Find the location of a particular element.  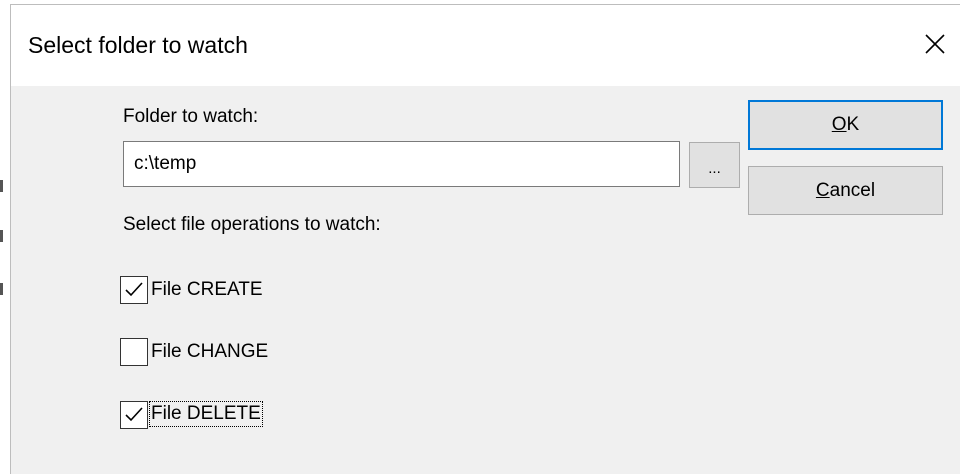

delete-checkbox is located at coordinates (134, 415).